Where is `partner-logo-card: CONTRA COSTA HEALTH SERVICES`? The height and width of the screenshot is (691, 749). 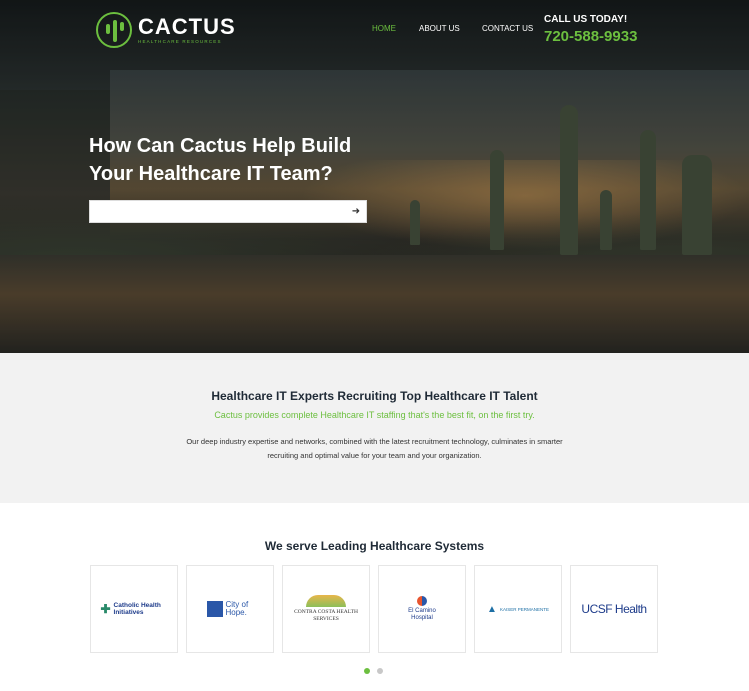 partner-logo-card: CONTRA COSTA HEALTH SERVICES is located at coordinates (326, 609).